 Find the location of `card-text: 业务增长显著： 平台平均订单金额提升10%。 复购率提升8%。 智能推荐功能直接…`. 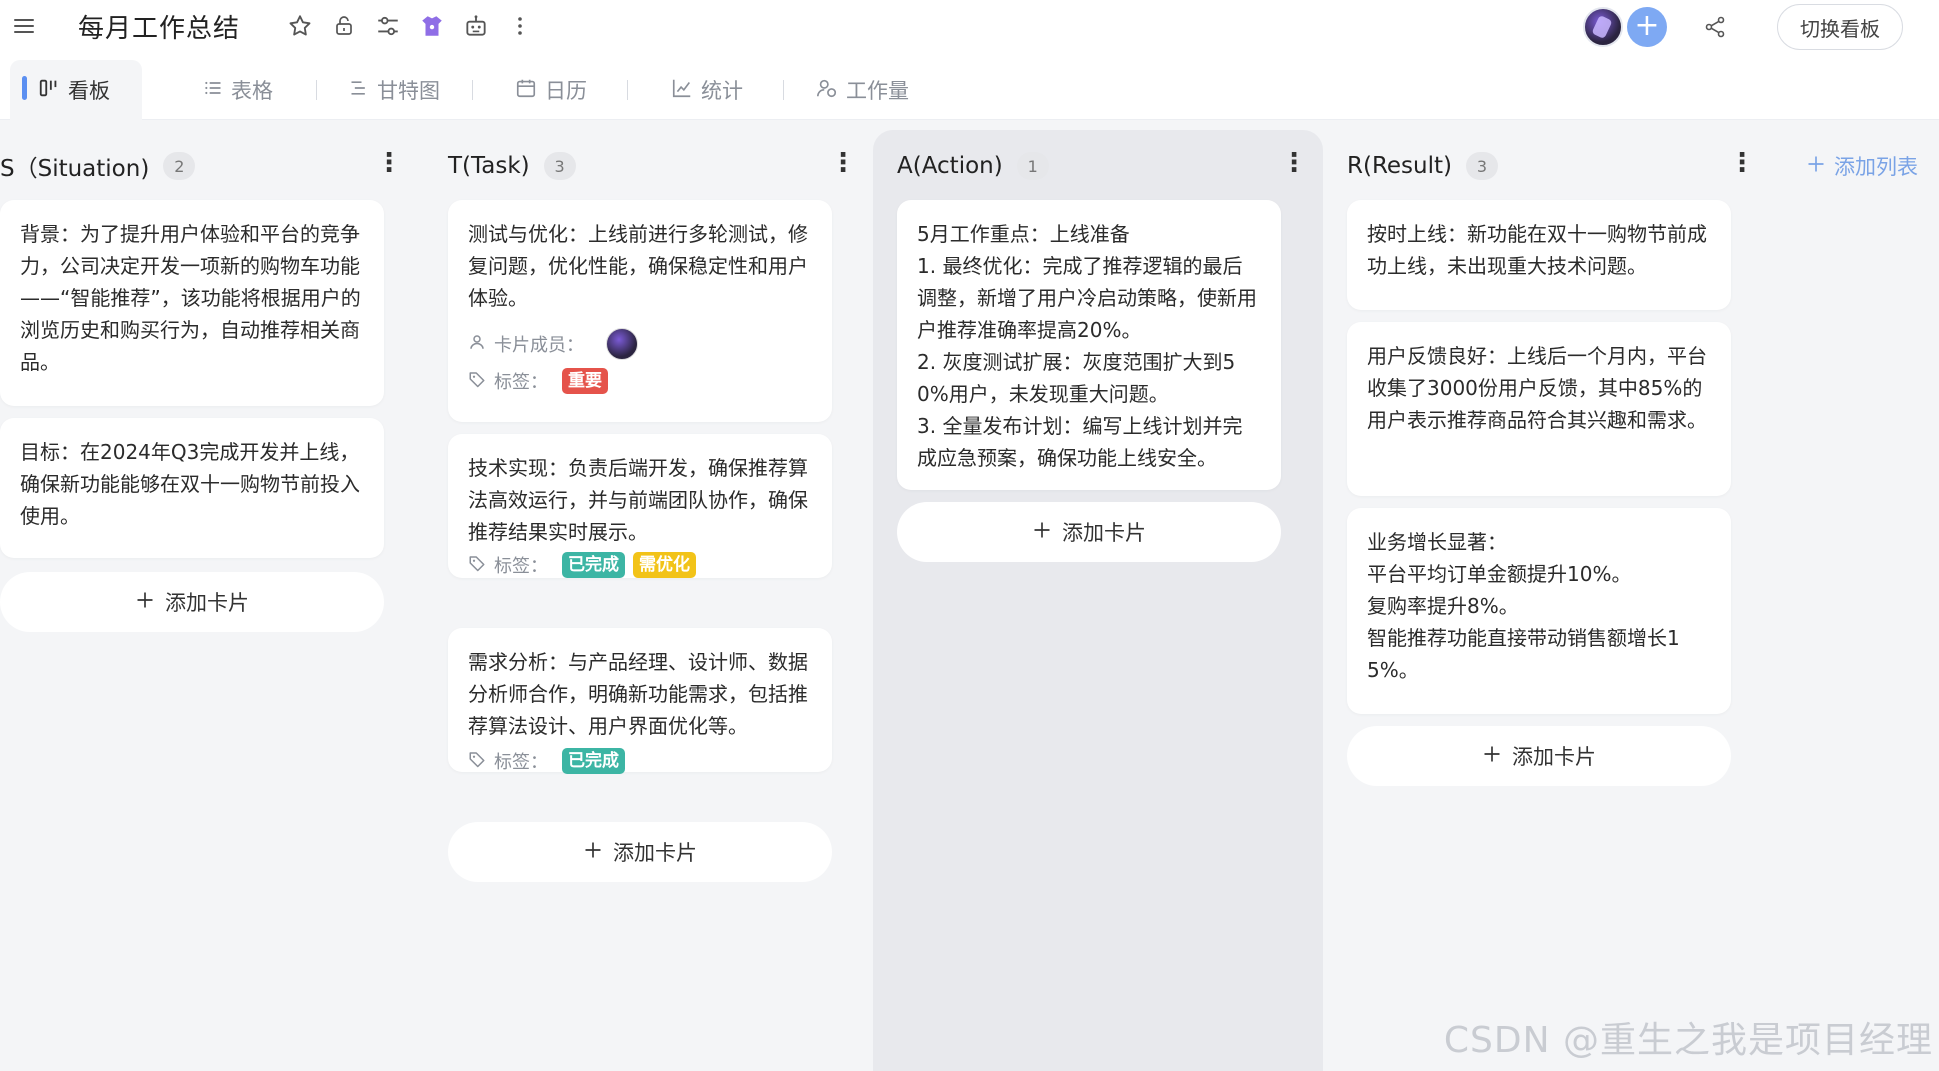

card-text: 业务增长显著： 平台平均订单金额提升10%。 复购率提升8%。 智能推荐功能直接… is located at coordinates (1523, 606).